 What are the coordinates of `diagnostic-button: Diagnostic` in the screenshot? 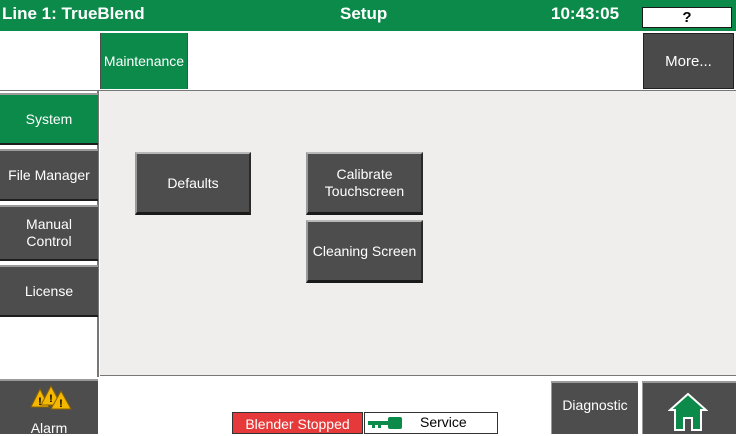 It's located at (594, 407).